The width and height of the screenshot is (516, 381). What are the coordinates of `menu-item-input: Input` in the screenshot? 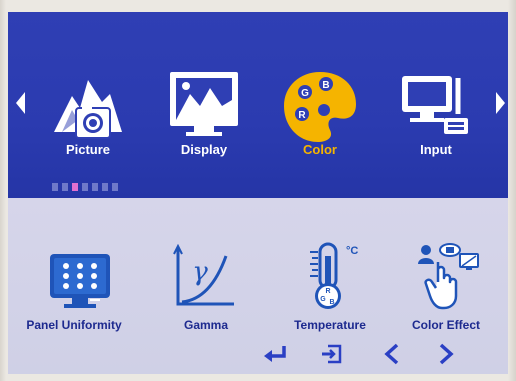 It's located at (436, 105).